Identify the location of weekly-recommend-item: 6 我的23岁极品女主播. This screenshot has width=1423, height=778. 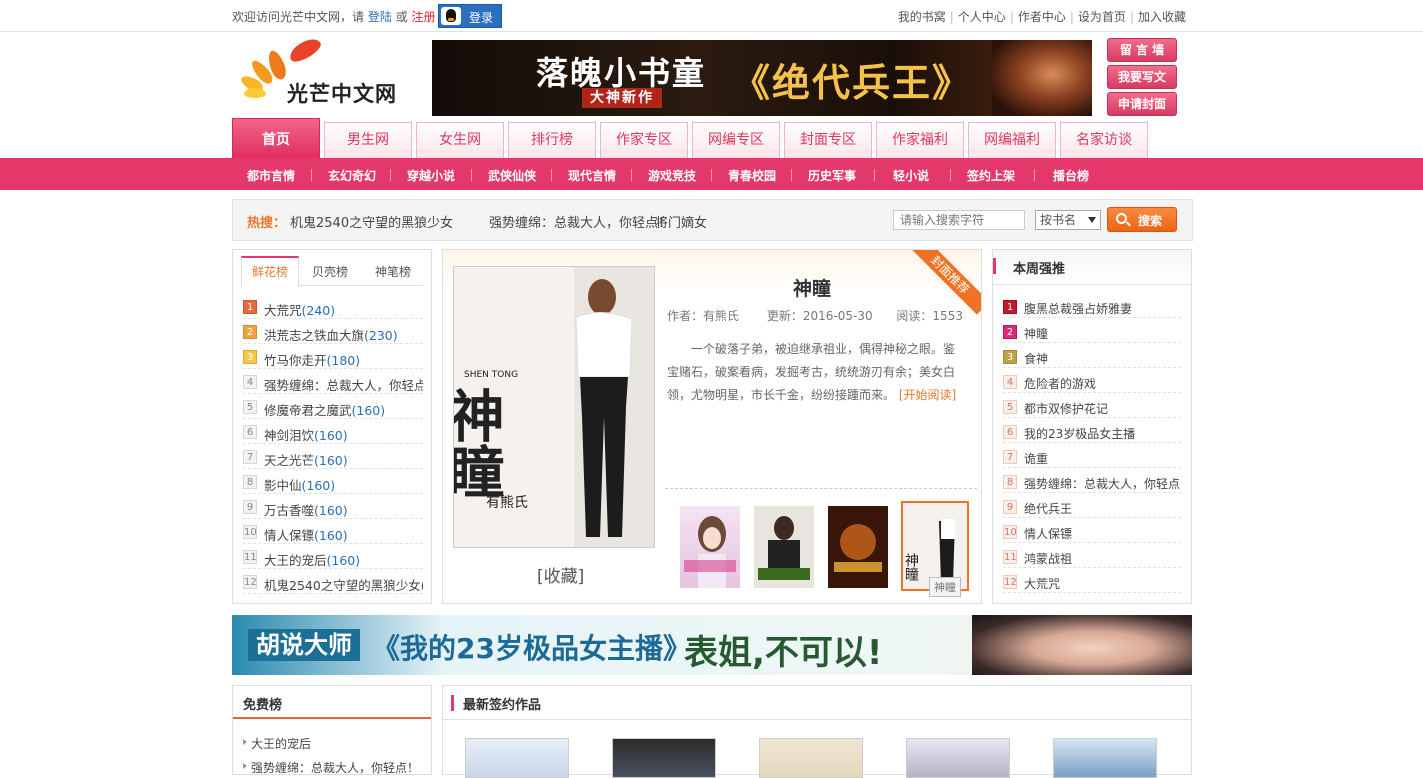
(1092, 431).